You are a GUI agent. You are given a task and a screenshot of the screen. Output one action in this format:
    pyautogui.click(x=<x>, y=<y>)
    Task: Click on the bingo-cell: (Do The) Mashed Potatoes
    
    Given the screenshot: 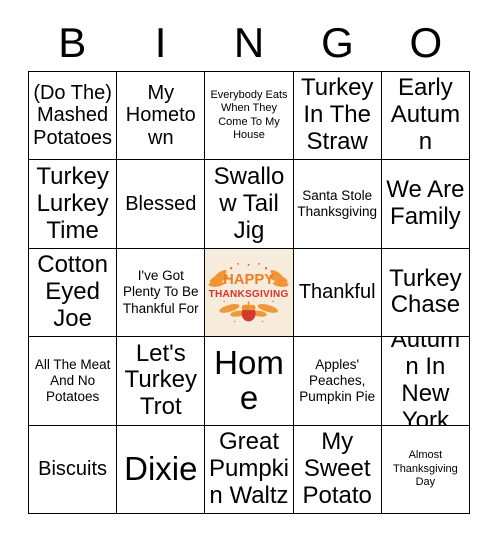 What is the action you would take?
    pyautogui.click(x=73, y=116)
    